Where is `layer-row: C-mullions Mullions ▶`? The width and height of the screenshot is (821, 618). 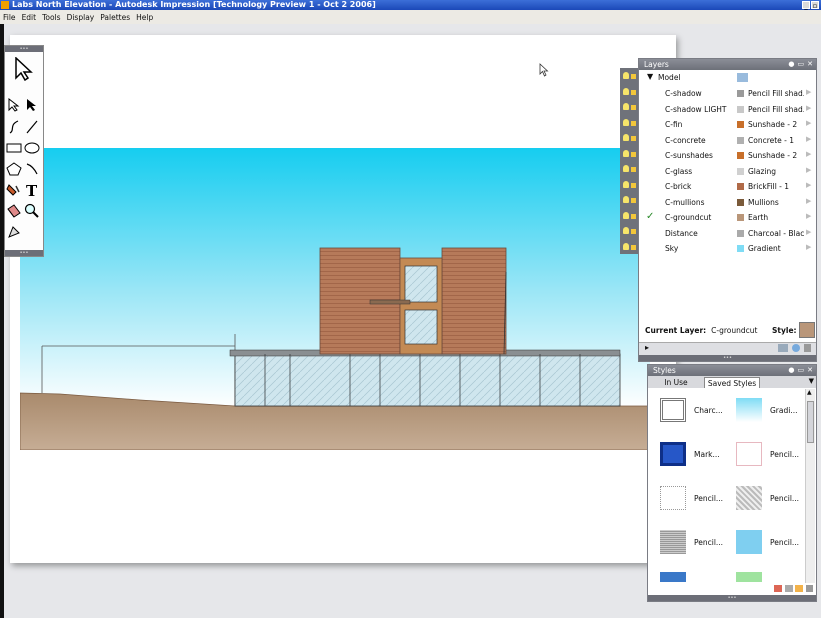
layer-row: C-mullions Mullions ▶ is located at coordinates (727, 203).